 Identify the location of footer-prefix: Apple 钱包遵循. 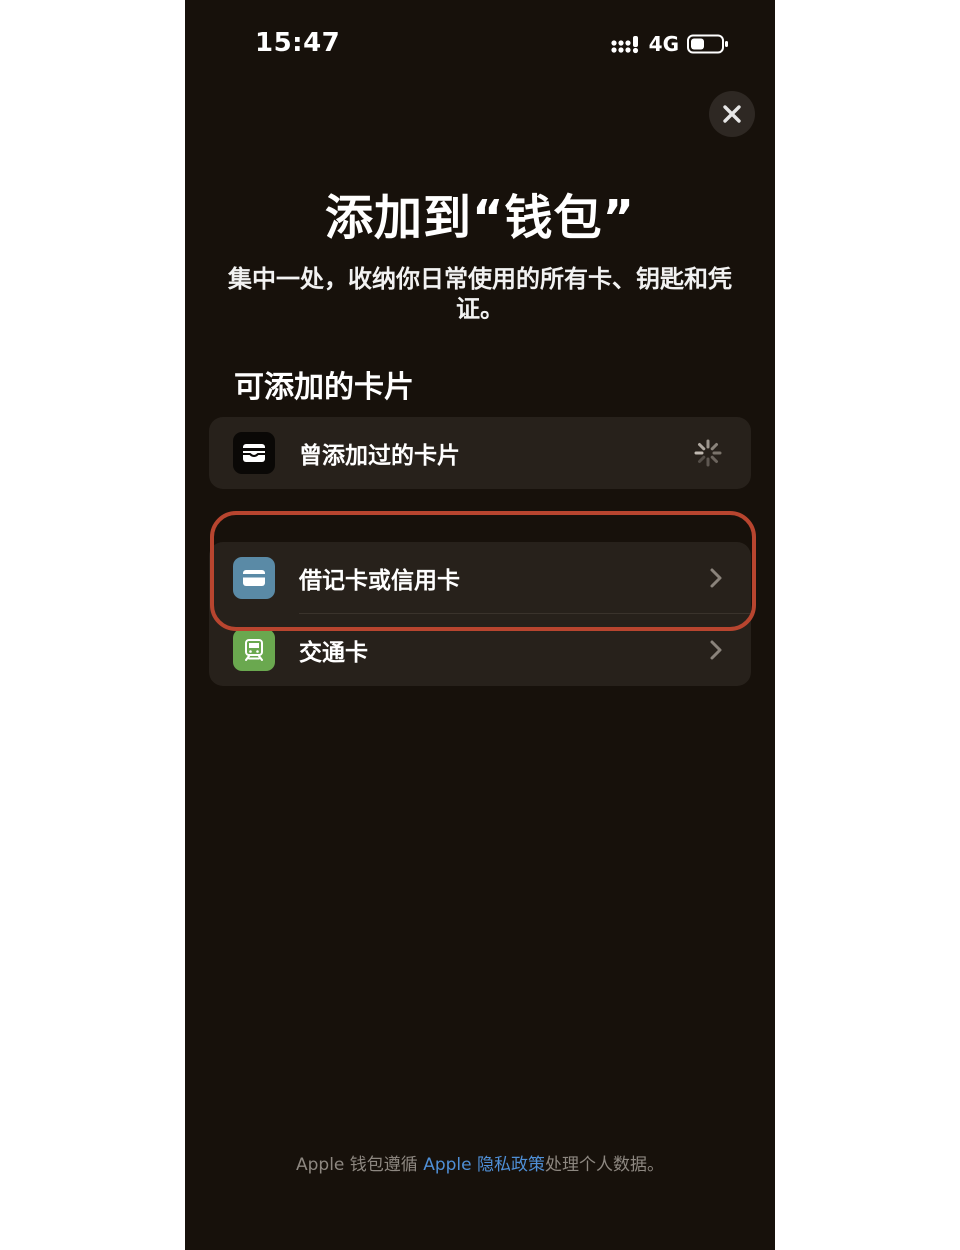
(359, 1165).